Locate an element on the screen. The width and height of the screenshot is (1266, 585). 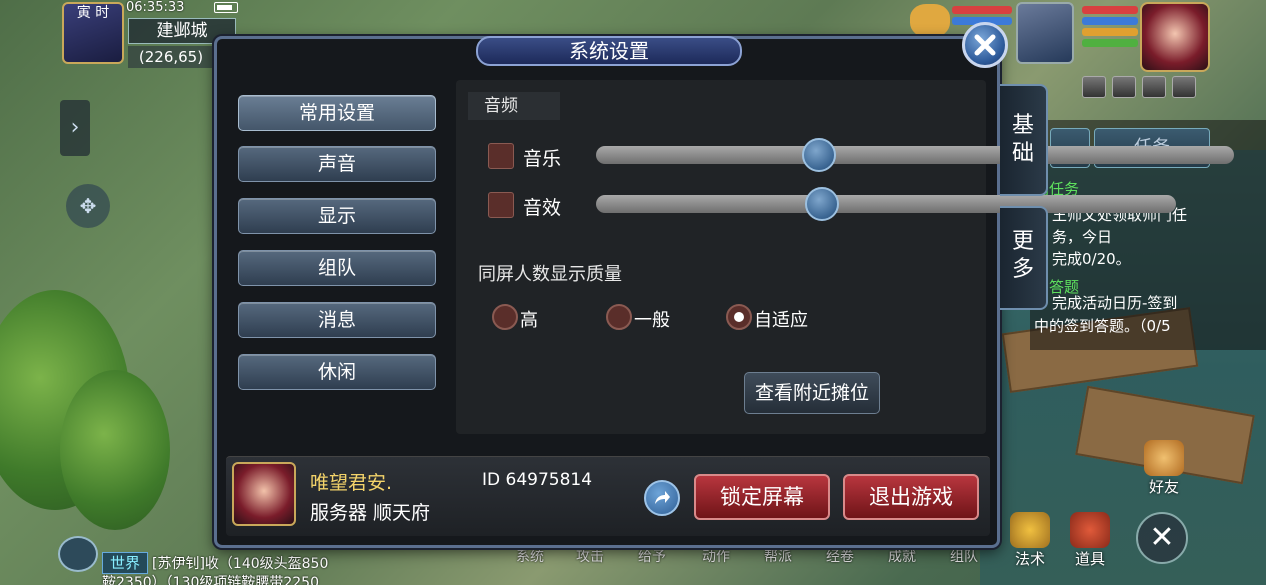
sfx-label: 音效 is located at coordinates (542, 208).